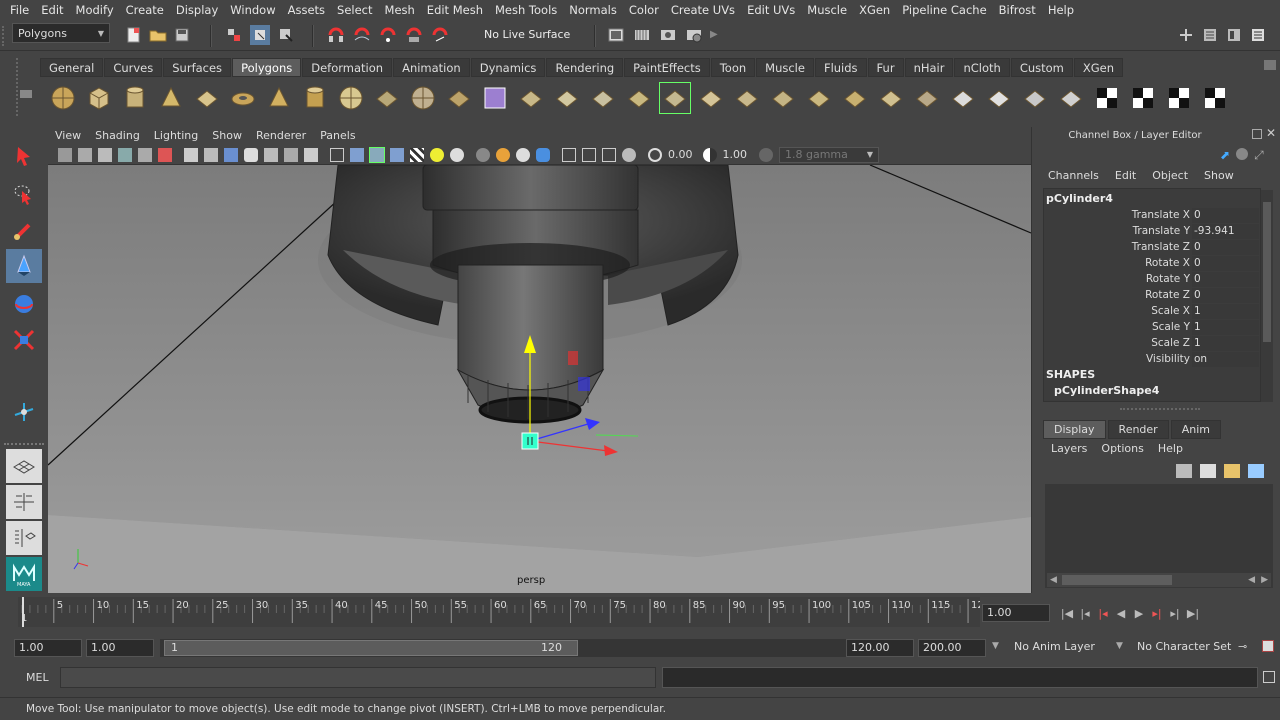 This screenshot has height=720, width=1280. Describe the element at coordinates (1106, 390) in the screenshot. I see `shape-name: pCylinderShape4` at that location.